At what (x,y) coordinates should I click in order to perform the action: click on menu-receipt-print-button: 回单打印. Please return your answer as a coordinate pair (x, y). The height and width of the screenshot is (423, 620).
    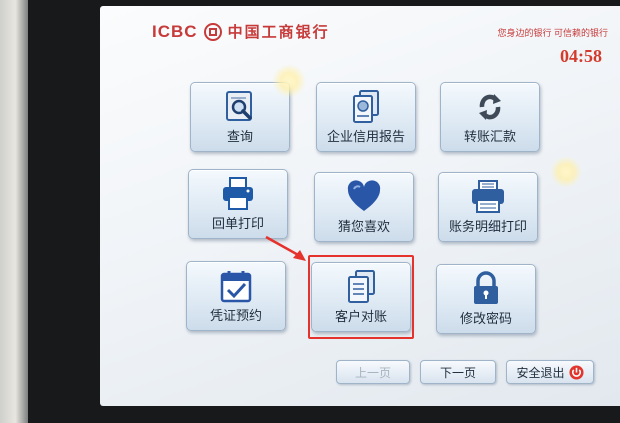
    Looking at the image, I should click on (238, 204).